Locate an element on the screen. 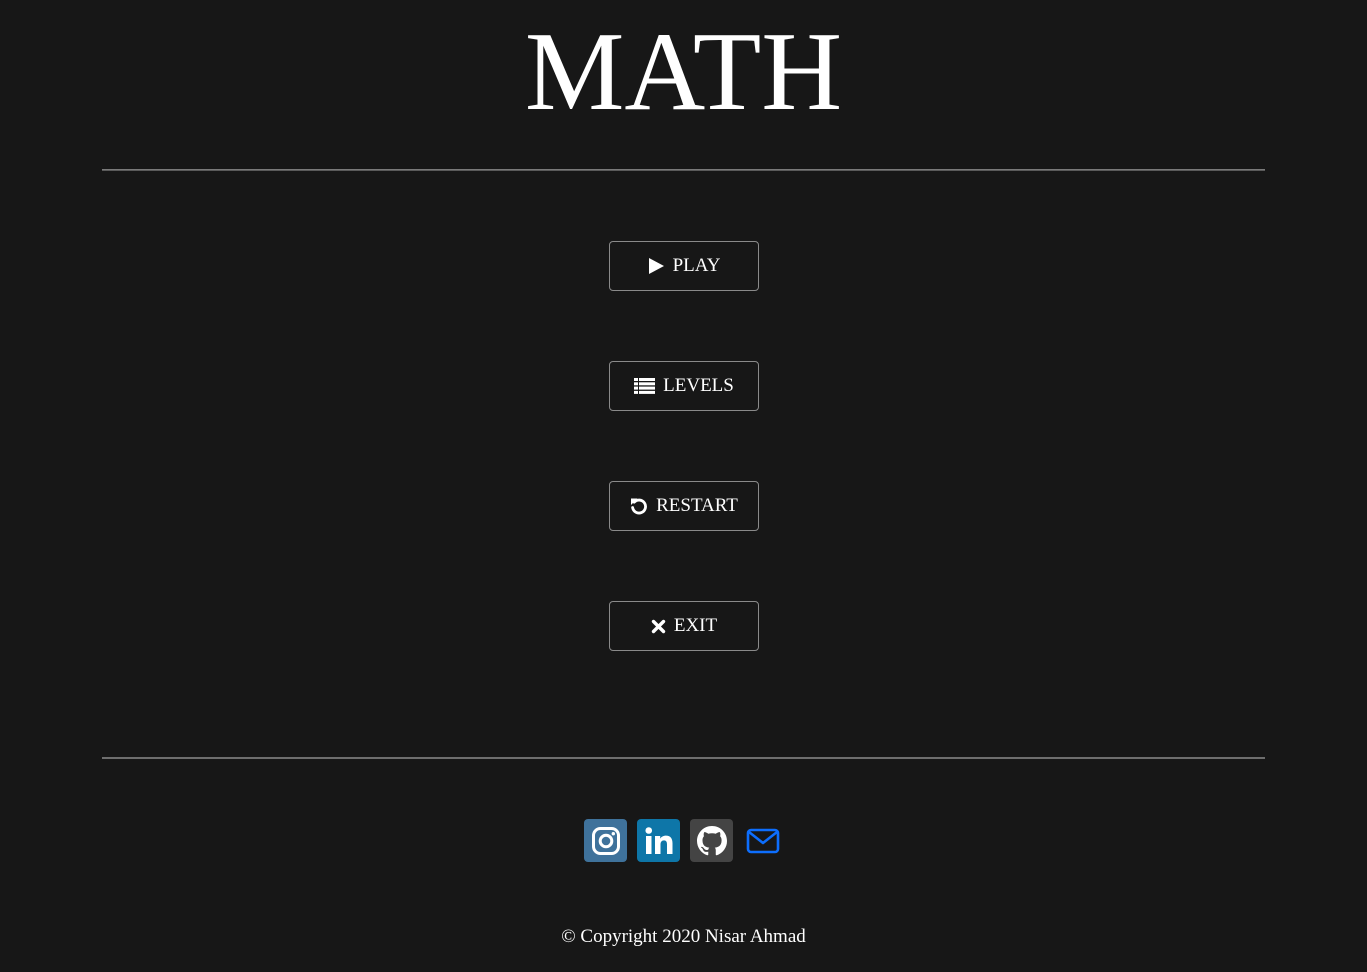 This screenshot has height=972, width=1367. game-title: MATH is located at coordinates (683, 72).